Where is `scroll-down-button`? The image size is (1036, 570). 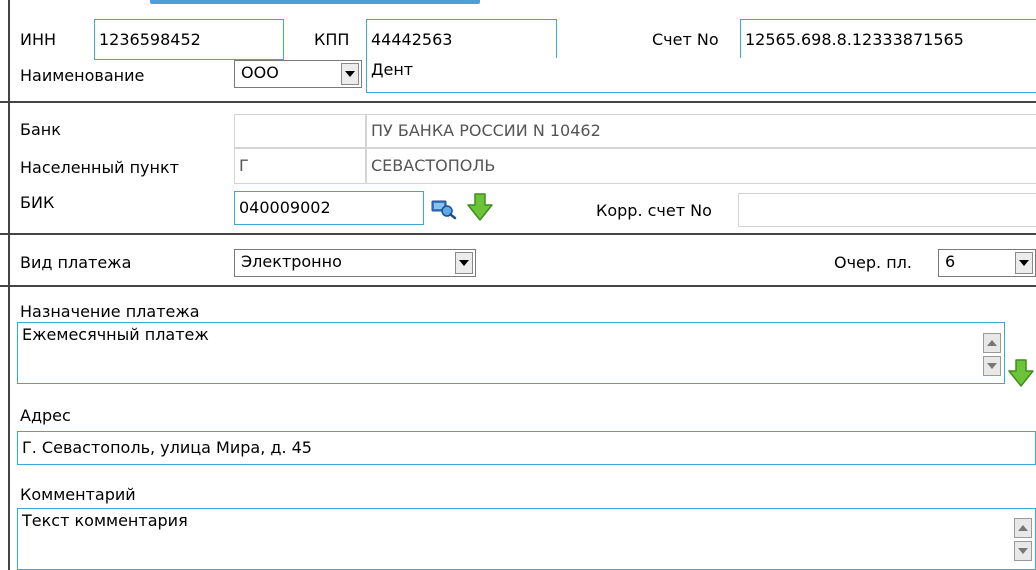
scroll-down-button is located at coordinates (992, 366).